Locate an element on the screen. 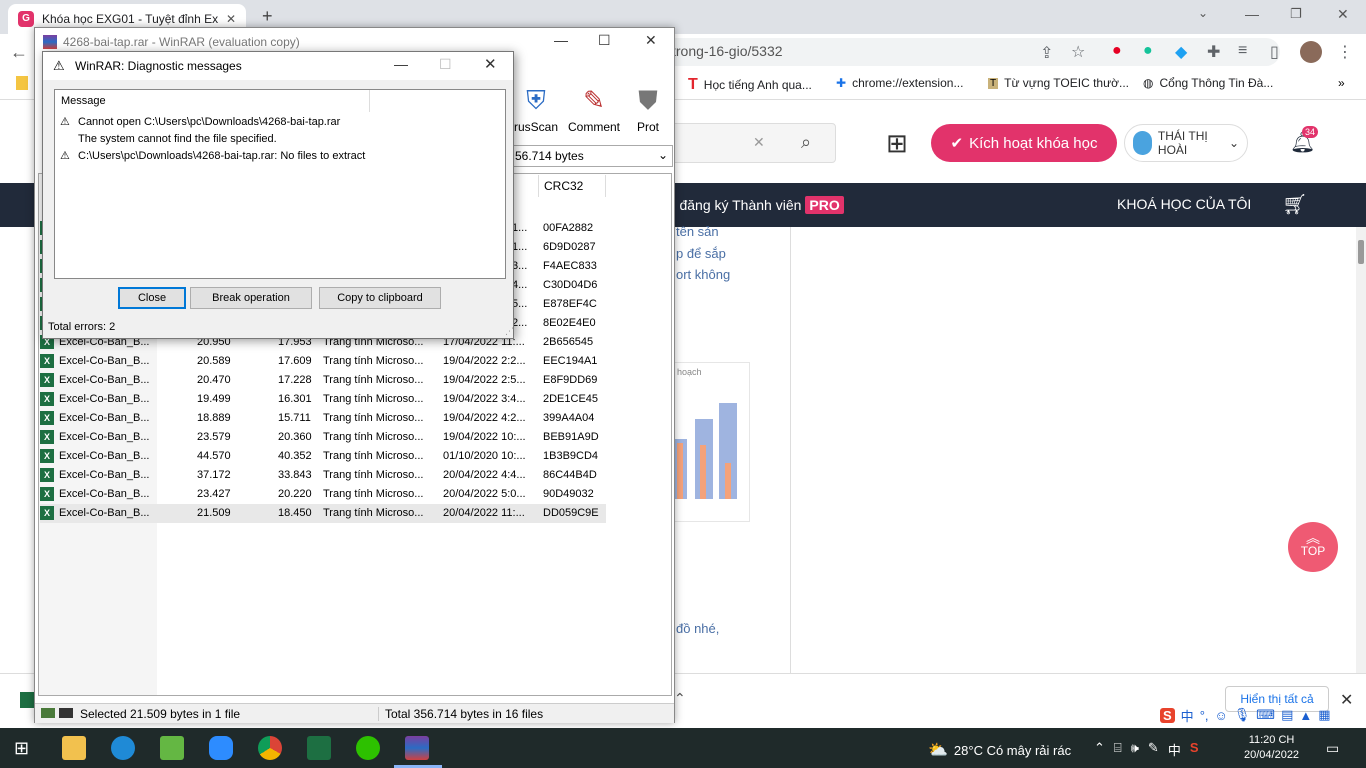 Image resolution: width=1366 pixels, height=768 pixels. share-icon: ⇪ is located at coordinates (1046, 53).